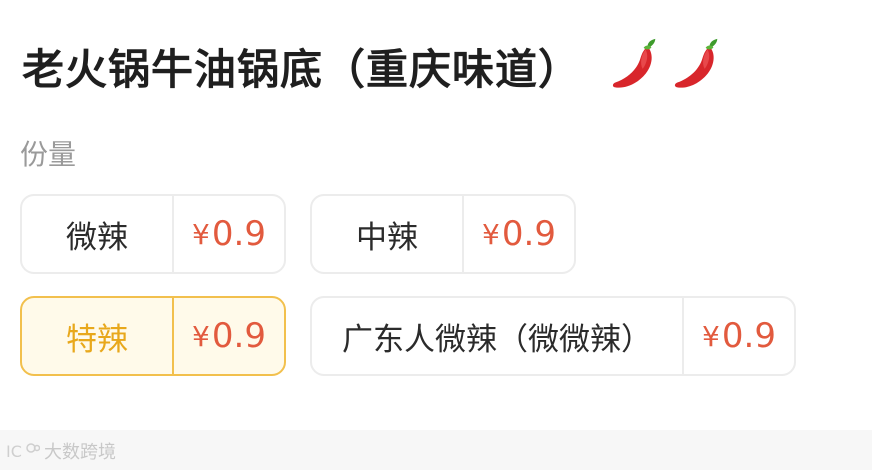  I want to click on watermark-text: 大数跨境, so click(80, 452).